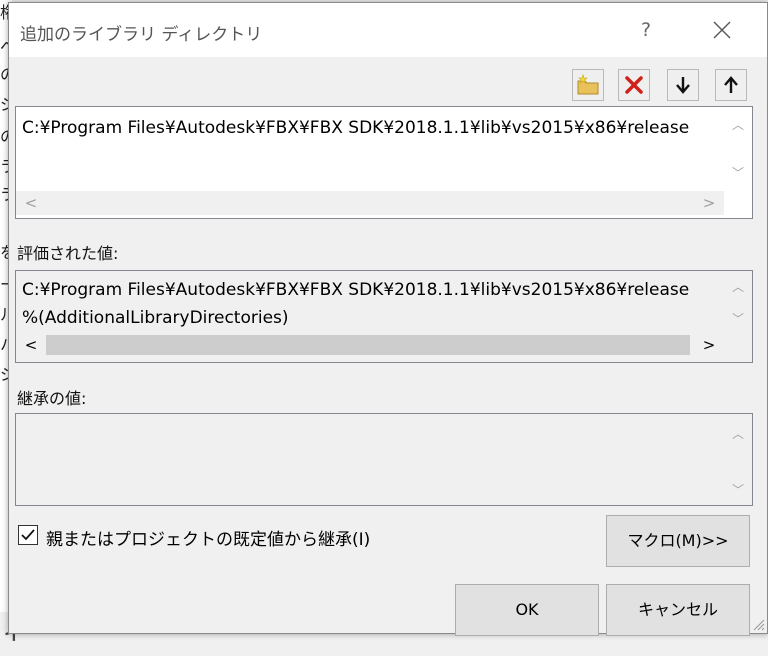  Describe the element at coordinates (68, 253) in the screenshot. I see `evaluated-label: 評価された値:` at that location.